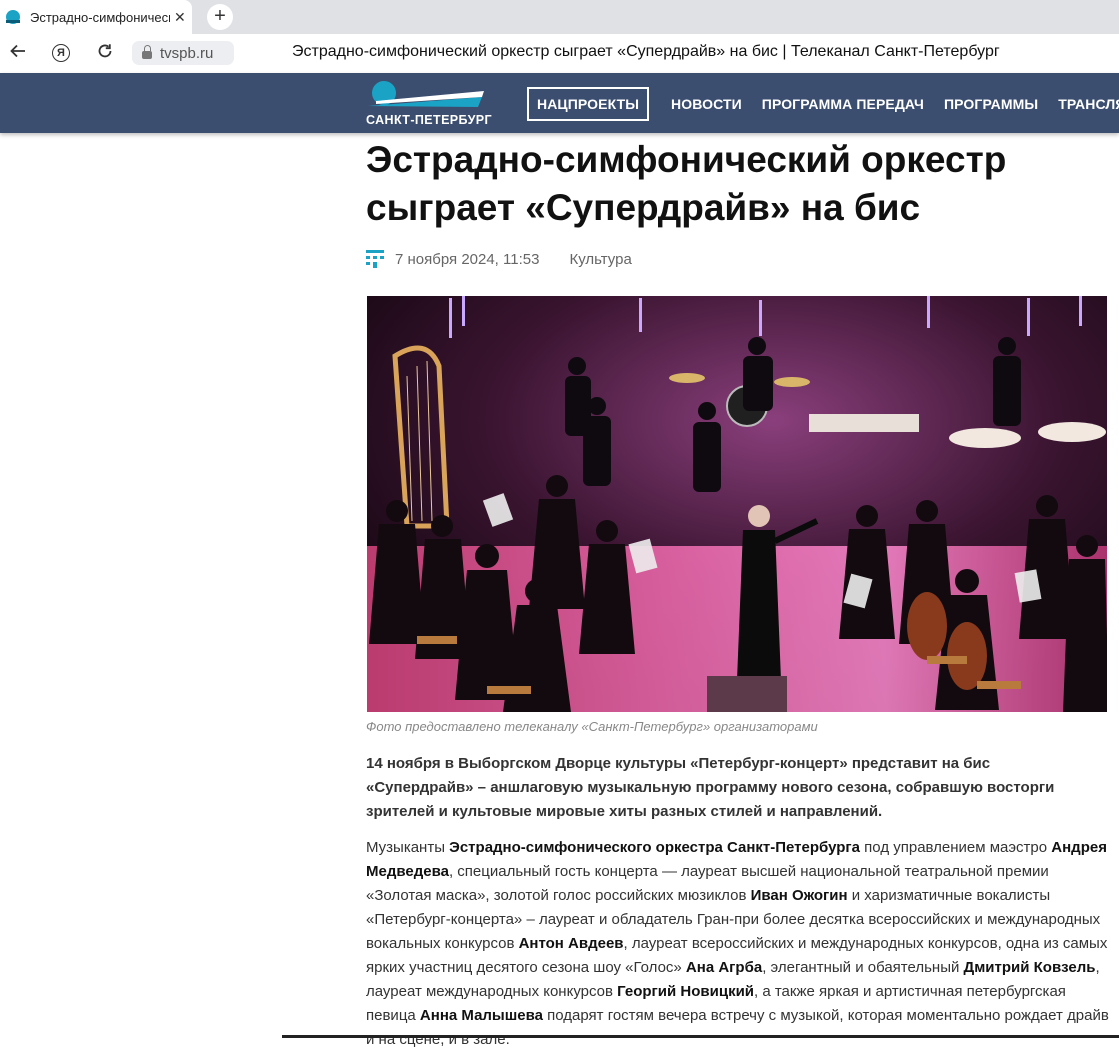  What do you see at coordinates (706, 104) in the screenshot?
I see `nav-item-news: НОВОСТИ` at bounding box center [706, 104].